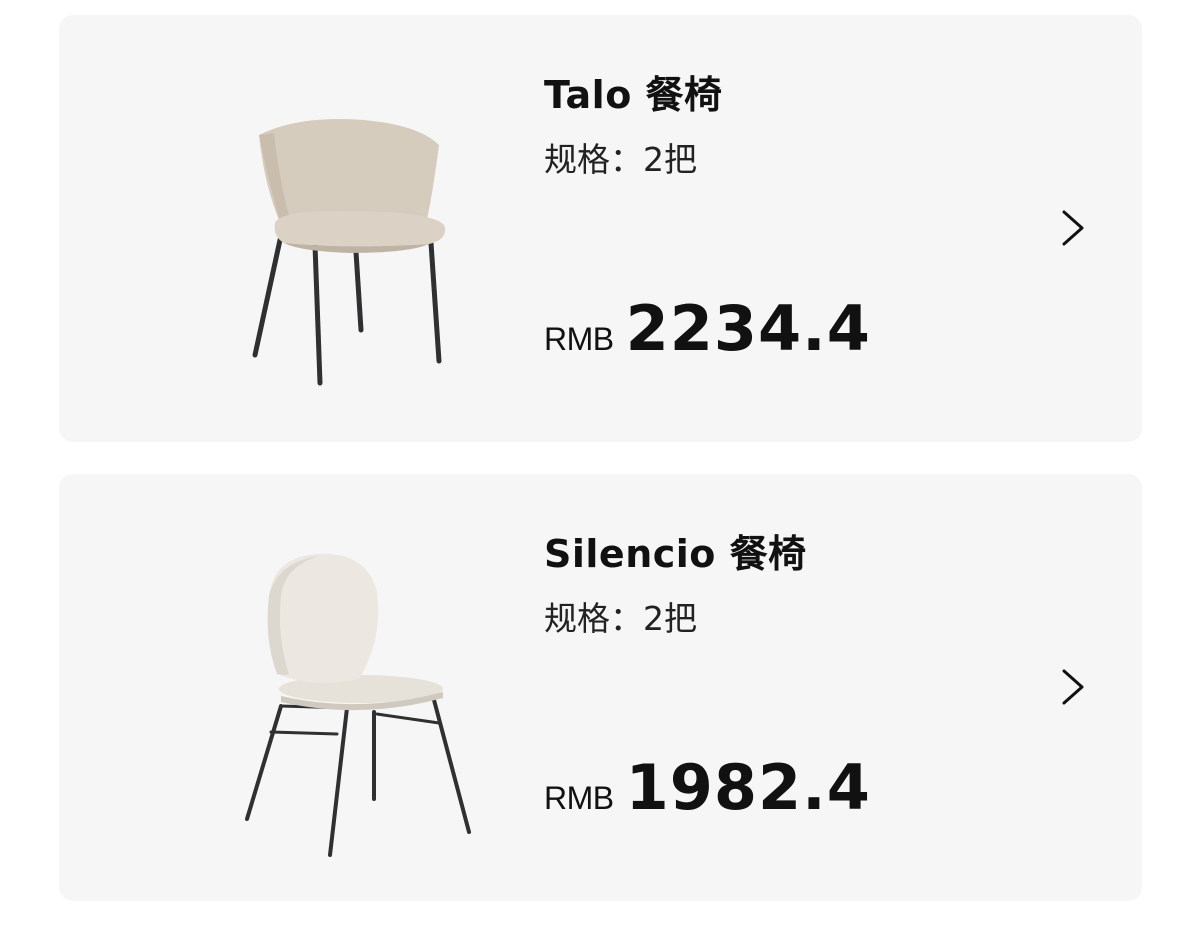 Image resolution: width=1200 pixels, height=942 pixels. I want to click on price-amount: 1982.4, so click(748, 787).